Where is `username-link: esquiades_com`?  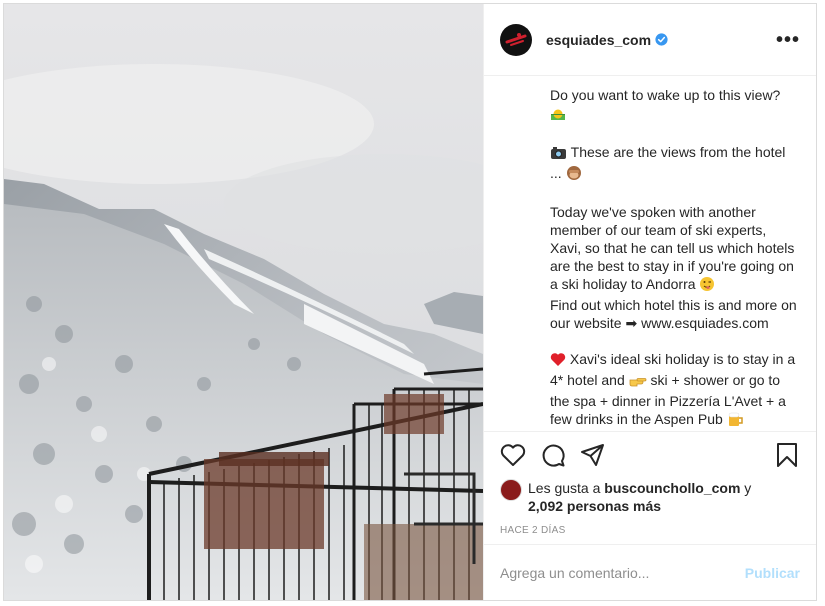
username-link: esquiades_com is located at coordinates (598, 40).